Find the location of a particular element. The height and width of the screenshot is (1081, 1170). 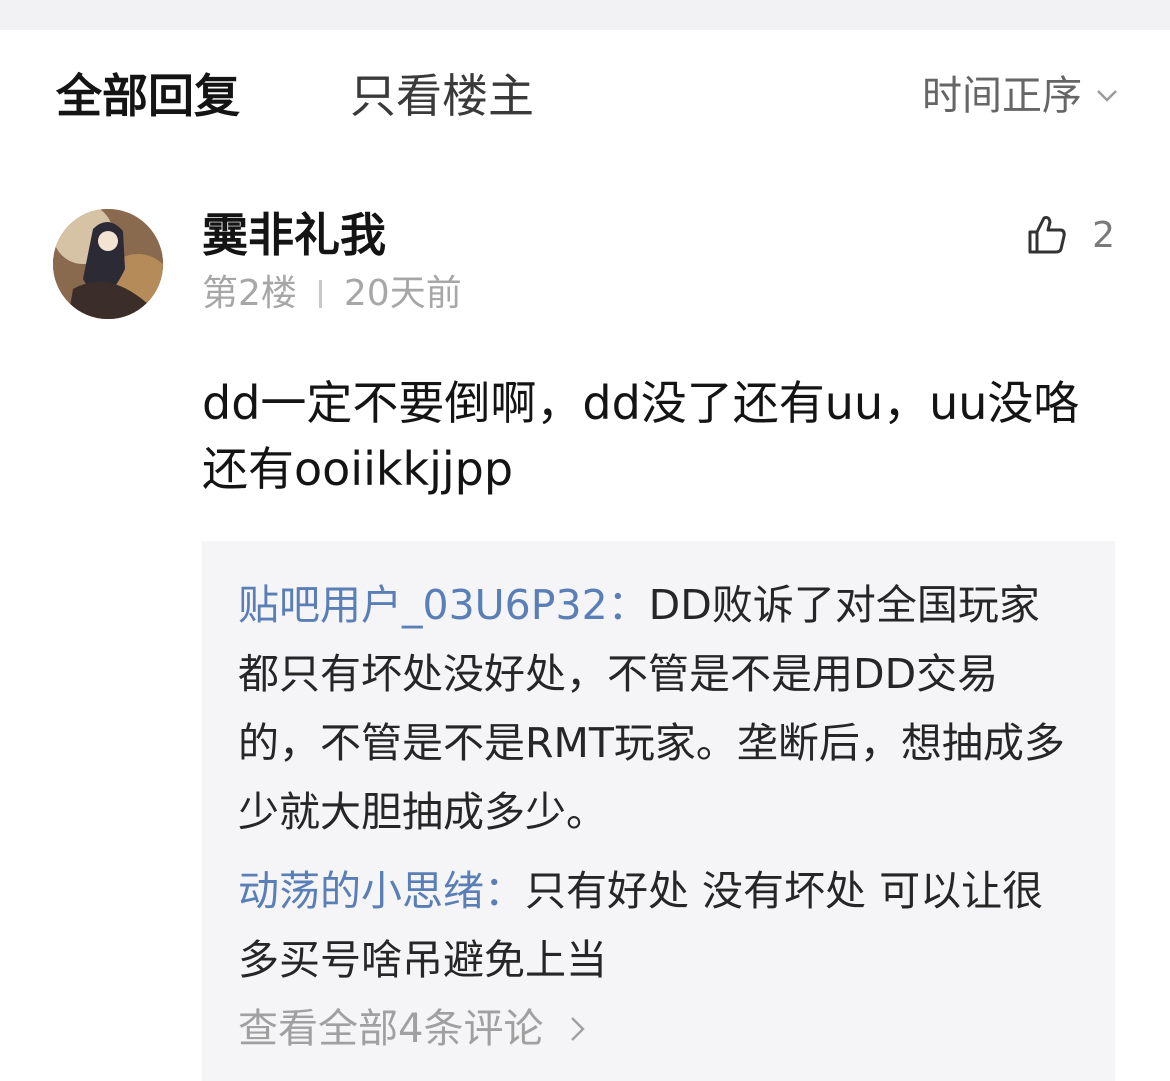

sort-label: 时间正序 is located at coordinates (1002, 96).